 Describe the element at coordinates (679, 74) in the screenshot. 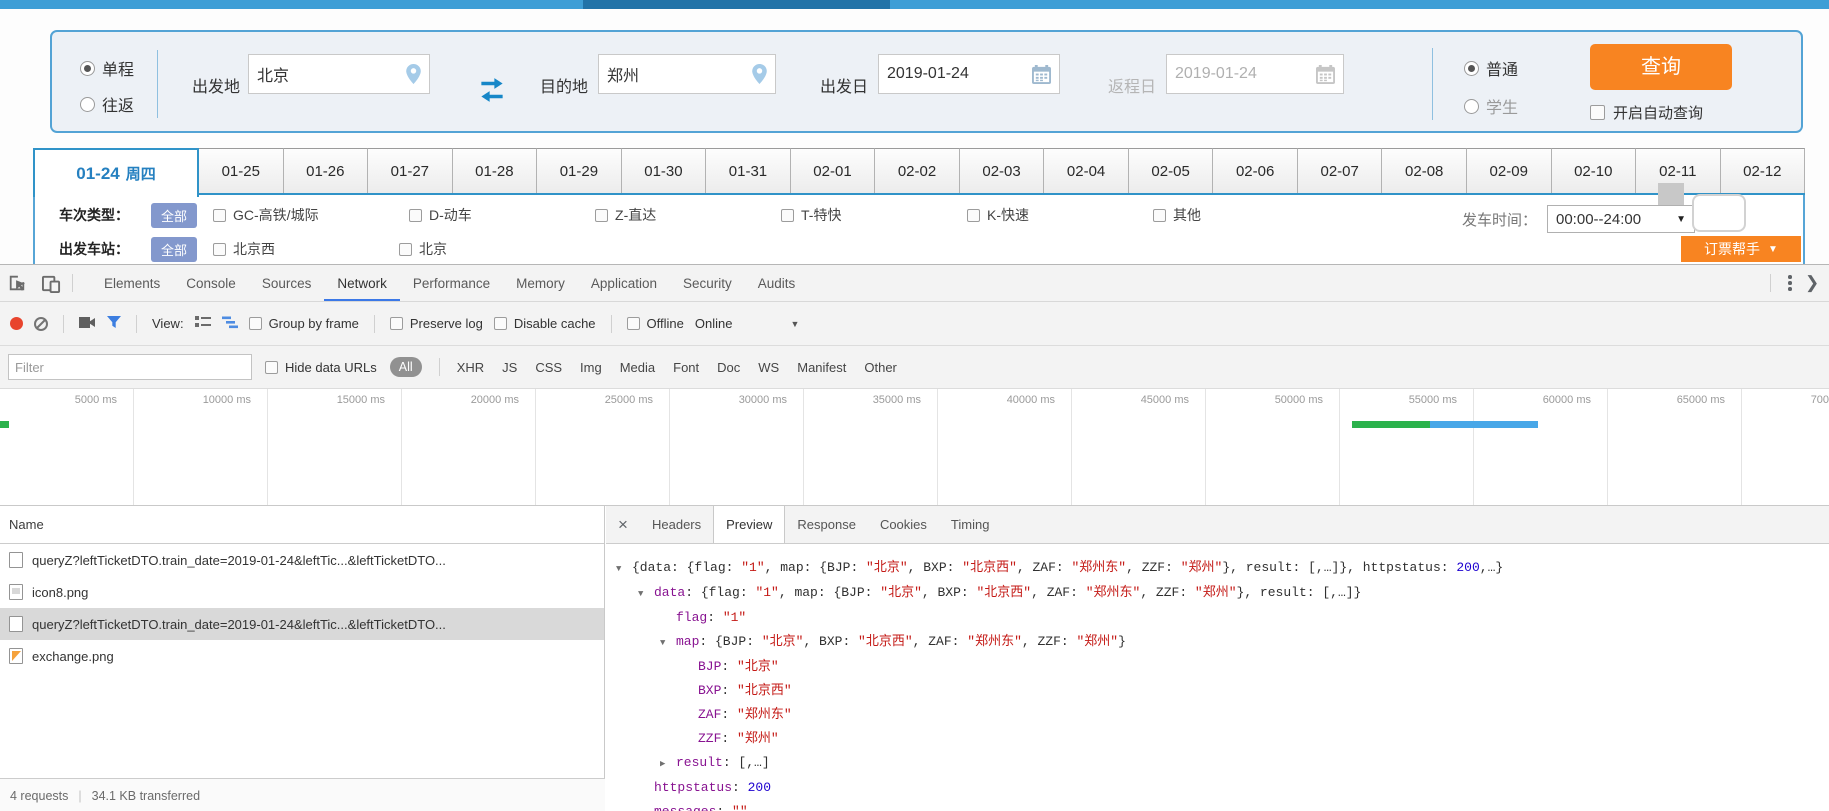

I see `to-input` at that location.